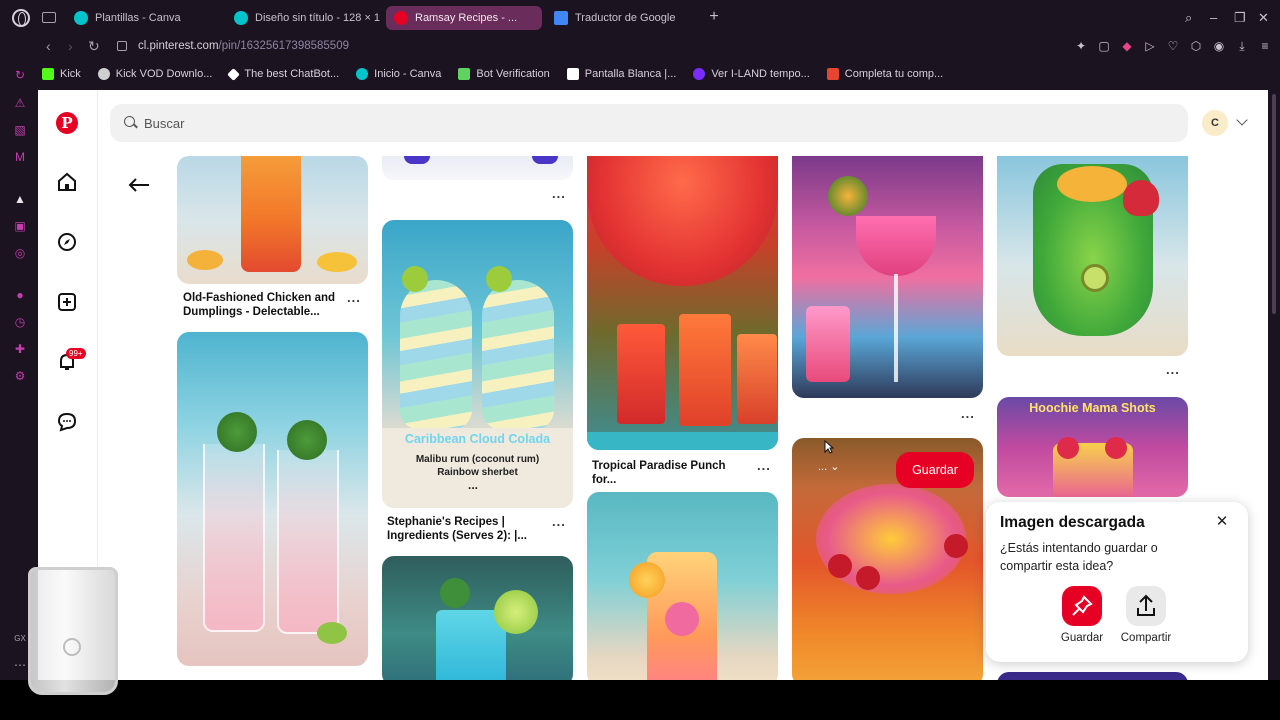 This screenshot has width=1280, height=720. I want to click on download-icon: ⤓, so click(1242, 46).